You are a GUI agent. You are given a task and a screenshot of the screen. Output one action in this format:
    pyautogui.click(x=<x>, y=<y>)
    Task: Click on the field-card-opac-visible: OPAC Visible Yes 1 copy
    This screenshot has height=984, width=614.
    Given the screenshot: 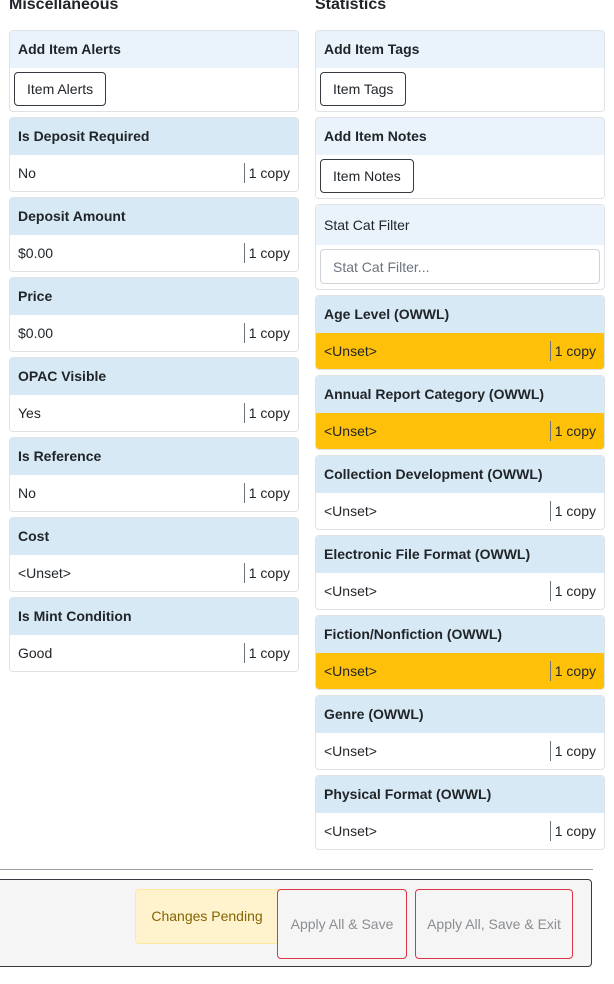 What is the action you would take?
    pyautogui.click(x=154, y=394)
    